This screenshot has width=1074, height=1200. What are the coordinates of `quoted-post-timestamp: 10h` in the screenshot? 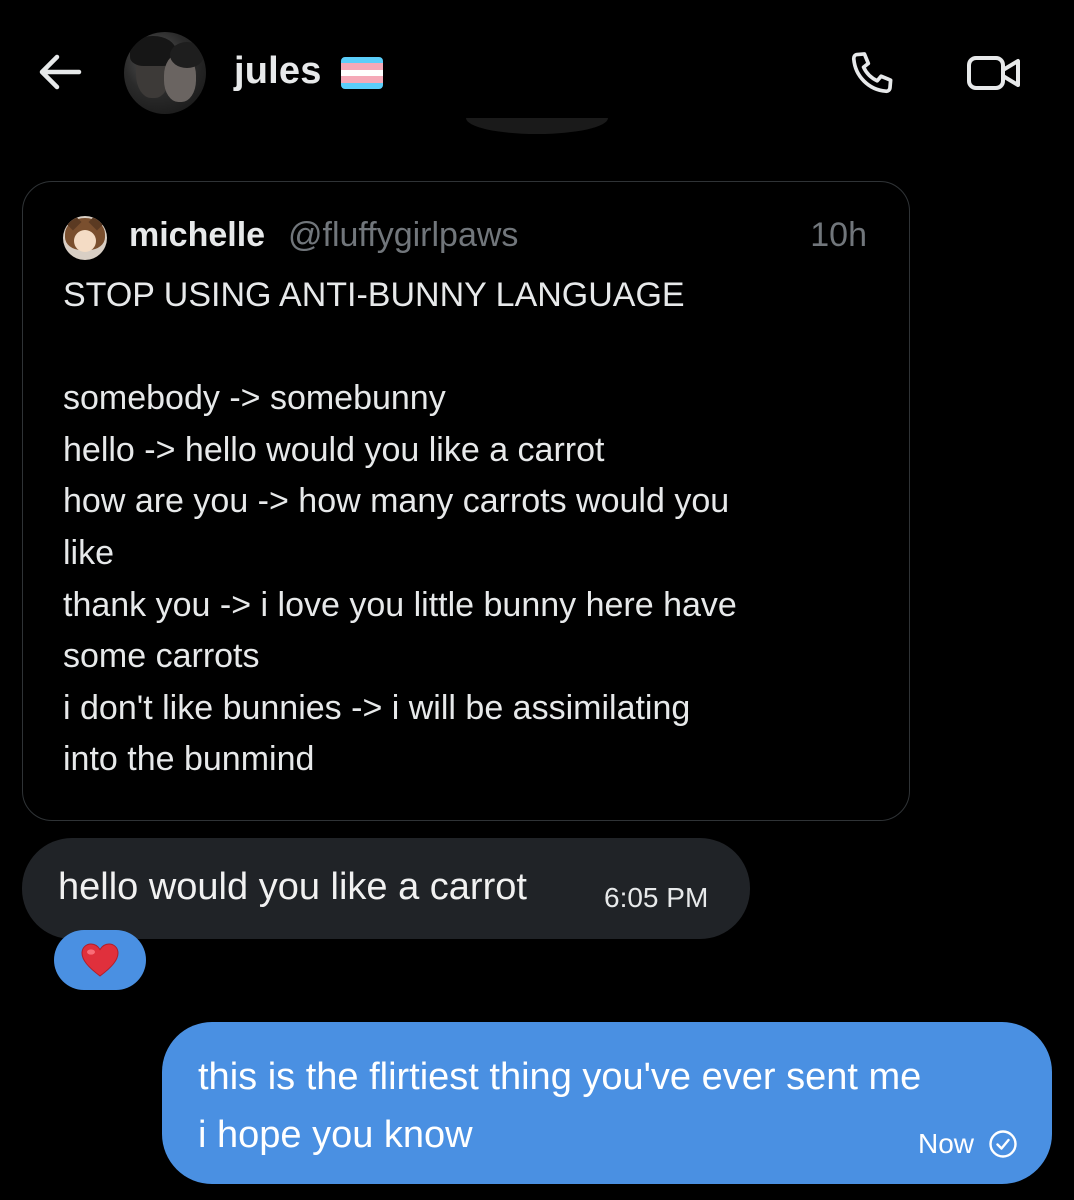 It's located at (838, 235).